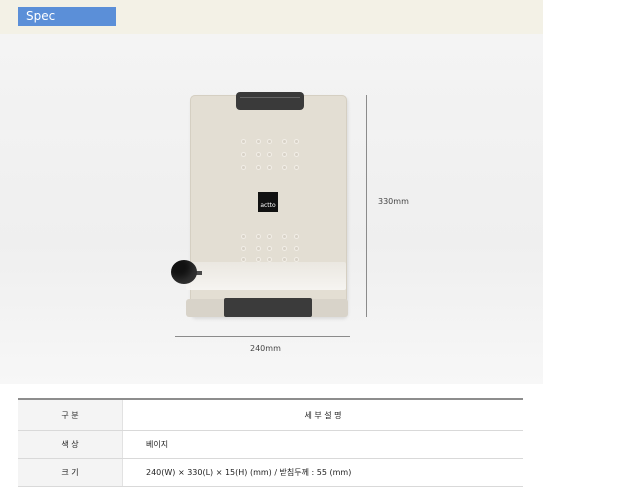  I want to click on table-row-label: 크 기, so click(70, 472).